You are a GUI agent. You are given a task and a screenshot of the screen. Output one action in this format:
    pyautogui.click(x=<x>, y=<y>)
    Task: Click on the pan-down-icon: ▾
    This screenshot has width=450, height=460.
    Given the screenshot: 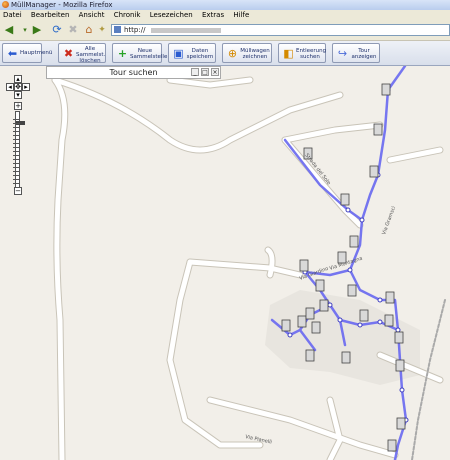 What is the action you would take?
    pyautogui.click(x=18, y=95)
    